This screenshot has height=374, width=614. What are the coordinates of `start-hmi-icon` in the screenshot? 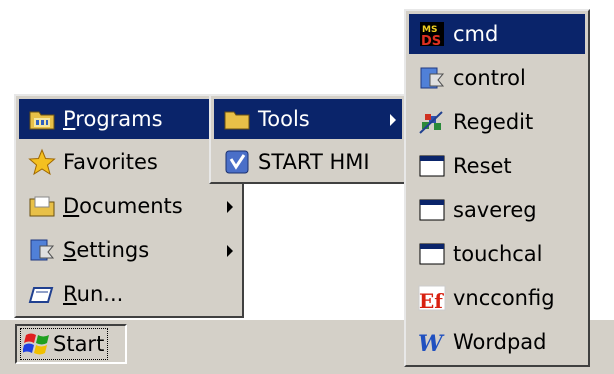 It's located at (237, 162).